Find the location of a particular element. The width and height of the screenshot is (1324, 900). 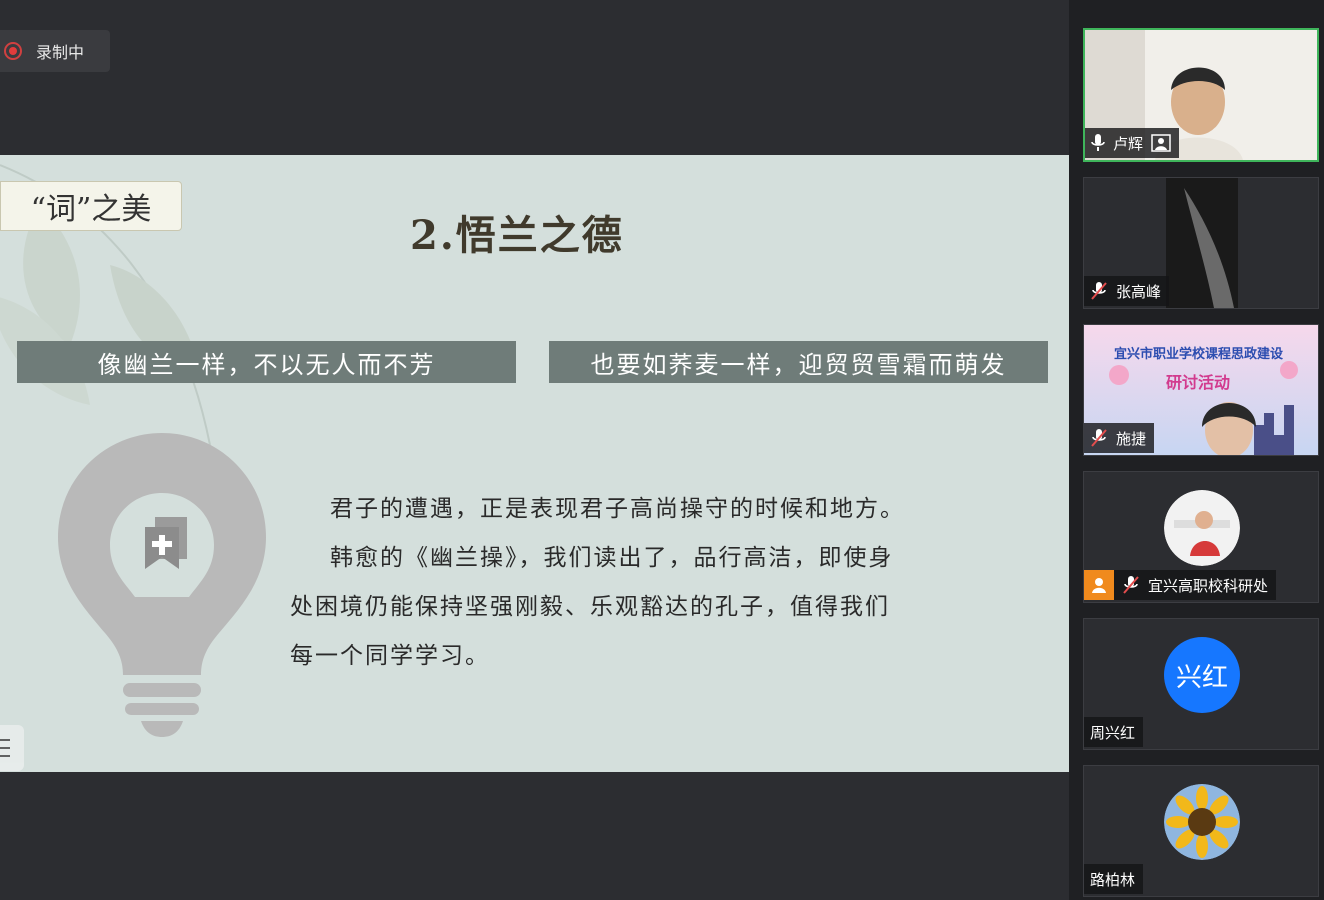

banner-right: 也要如荞麦一样，迎贸贸雪霜而萌发 is located at coordinates (798, 362).